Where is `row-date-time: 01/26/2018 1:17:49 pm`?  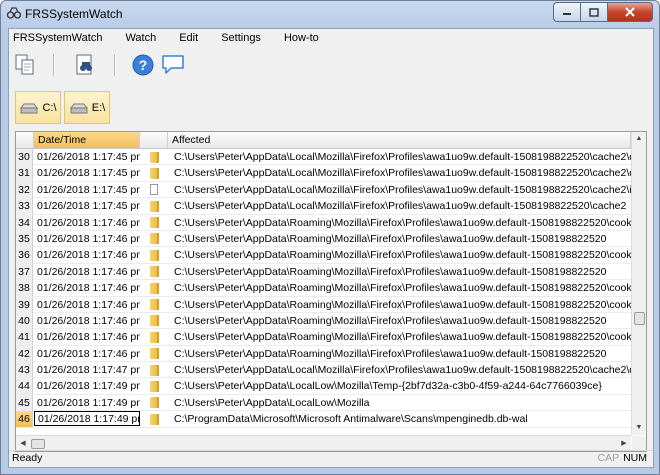
row-date-time: 01/26/2018 1:17:49 pm is located at coordinates (87, 419).